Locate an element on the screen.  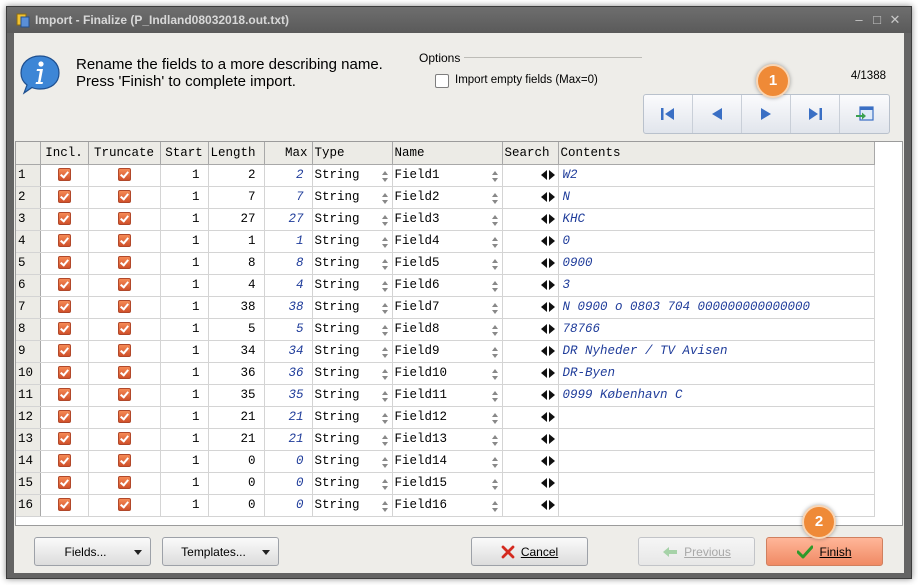
import-empty-fields-label: Import empty fields (Max=0) is located at coordinates (526, 80).